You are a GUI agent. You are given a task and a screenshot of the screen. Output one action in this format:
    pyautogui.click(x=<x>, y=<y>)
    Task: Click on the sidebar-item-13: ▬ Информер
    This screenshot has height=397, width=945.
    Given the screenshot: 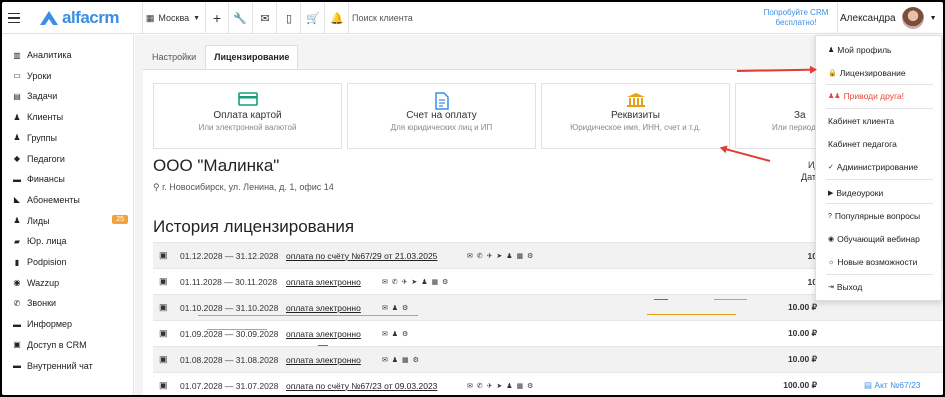 What is the action you would take?
    pyautogui.click(x=71, y=324)
    